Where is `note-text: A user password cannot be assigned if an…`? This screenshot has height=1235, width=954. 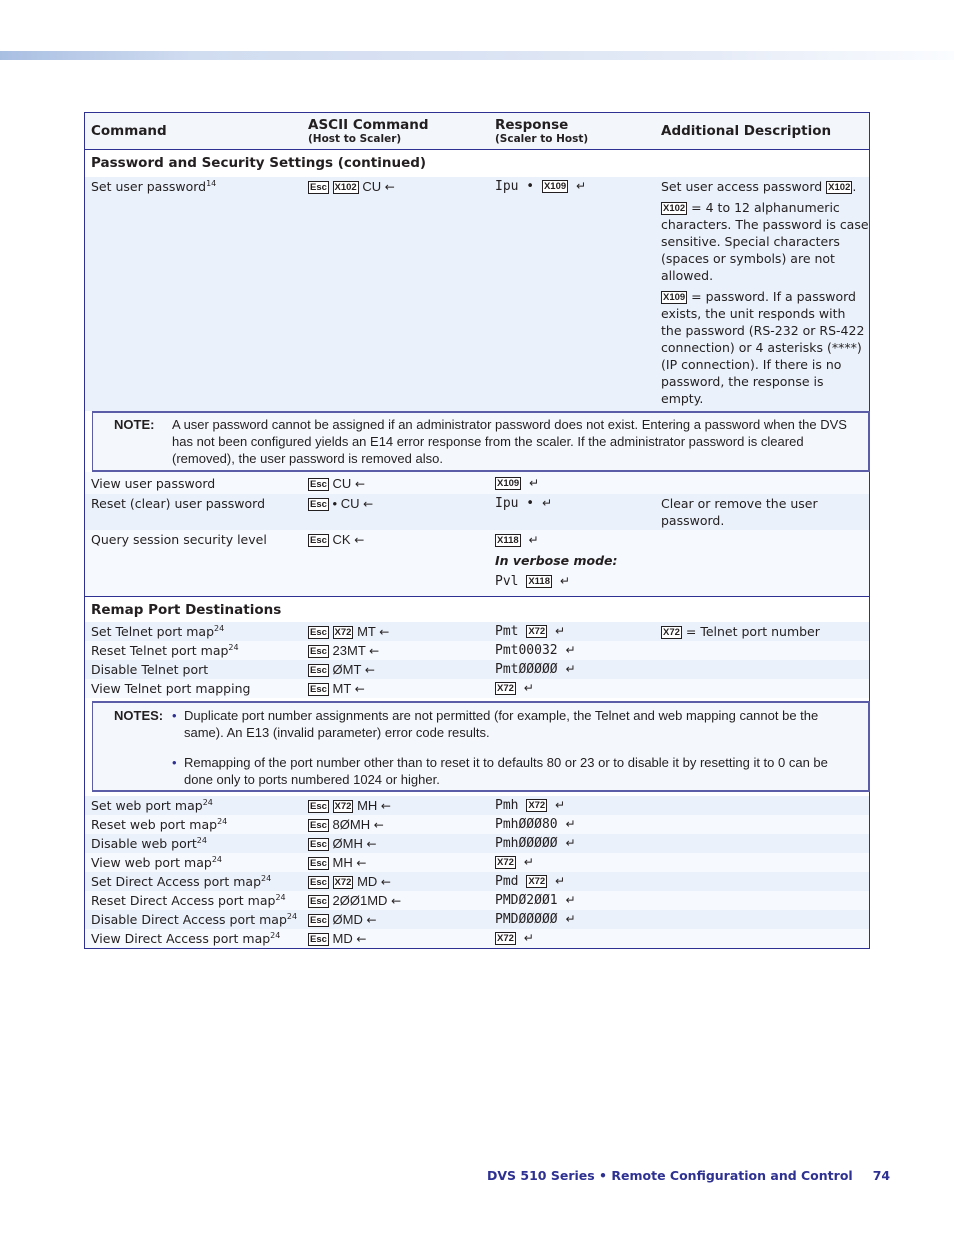
note-text: A user password cannot be assigned if an… is located at coordinates (509, 441).